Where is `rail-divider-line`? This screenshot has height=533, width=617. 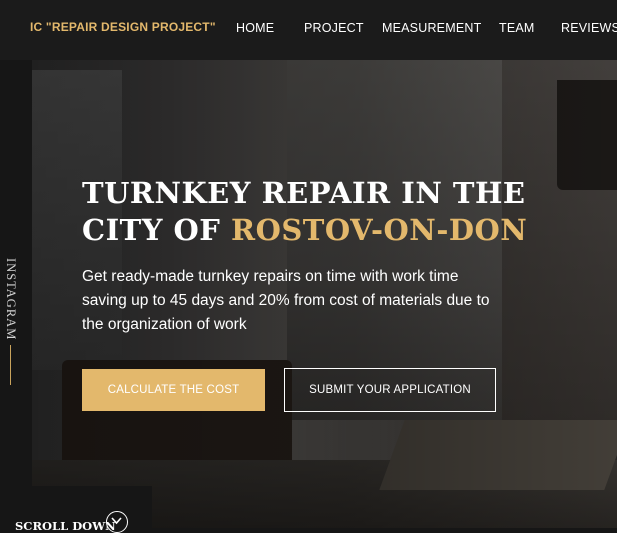
rail-divider-line is located at coordinates (10, 365).